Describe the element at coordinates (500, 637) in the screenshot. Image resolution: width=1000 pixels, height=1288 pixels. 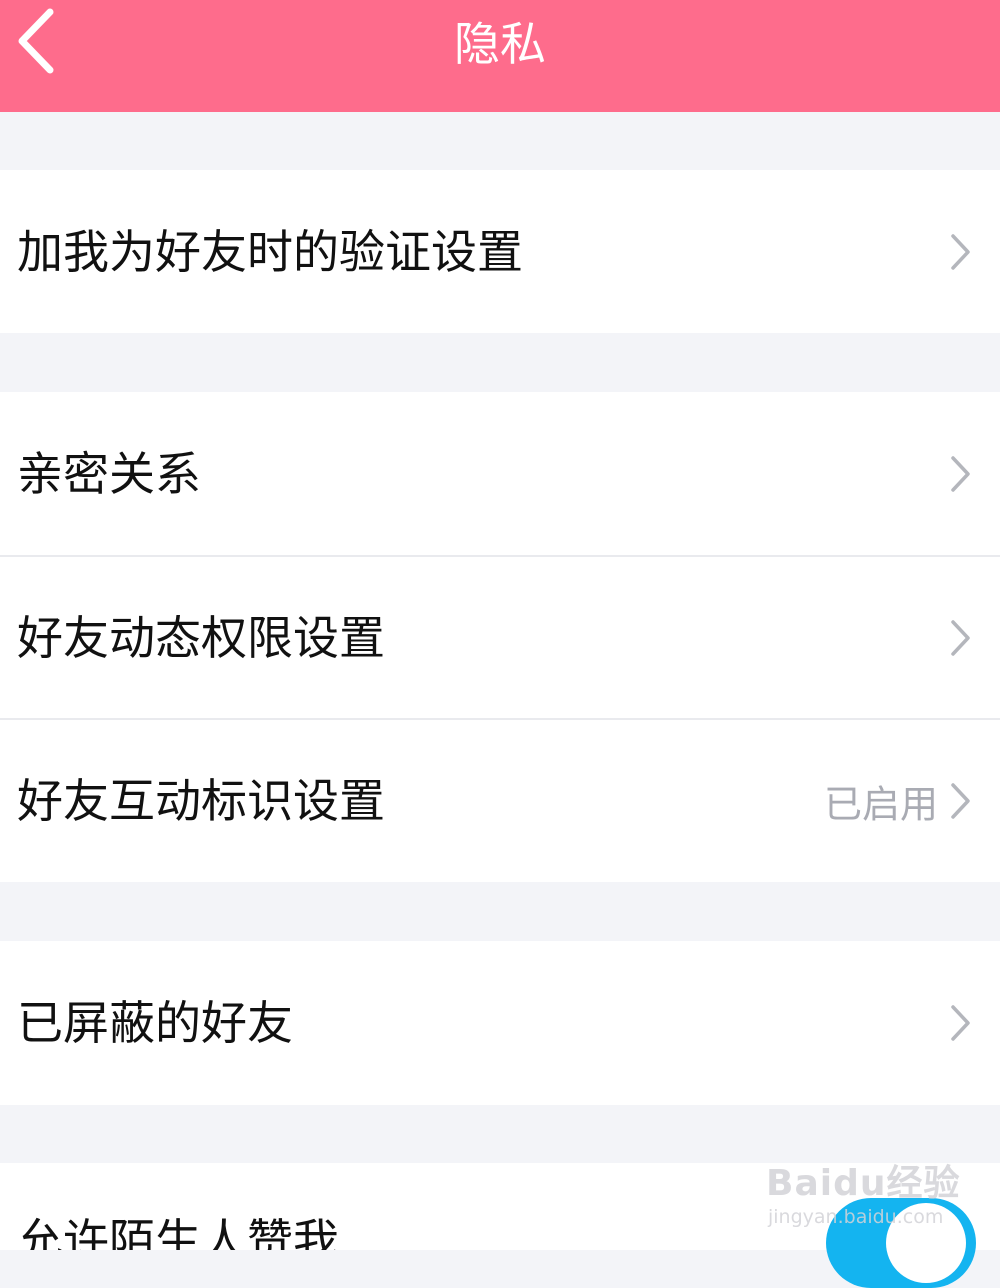
I see `row-moments-permission: 好友动态权限设置` at that location.